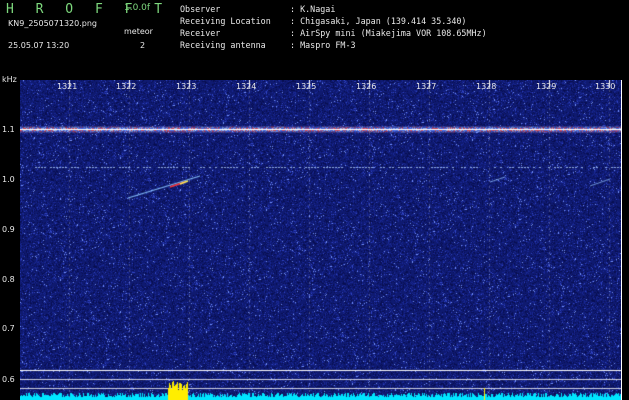 This screenshot has width=629, height=400. Describe the element at coordinates (621, 240) in the screenshot. I see `plot-right-edge` at that location.